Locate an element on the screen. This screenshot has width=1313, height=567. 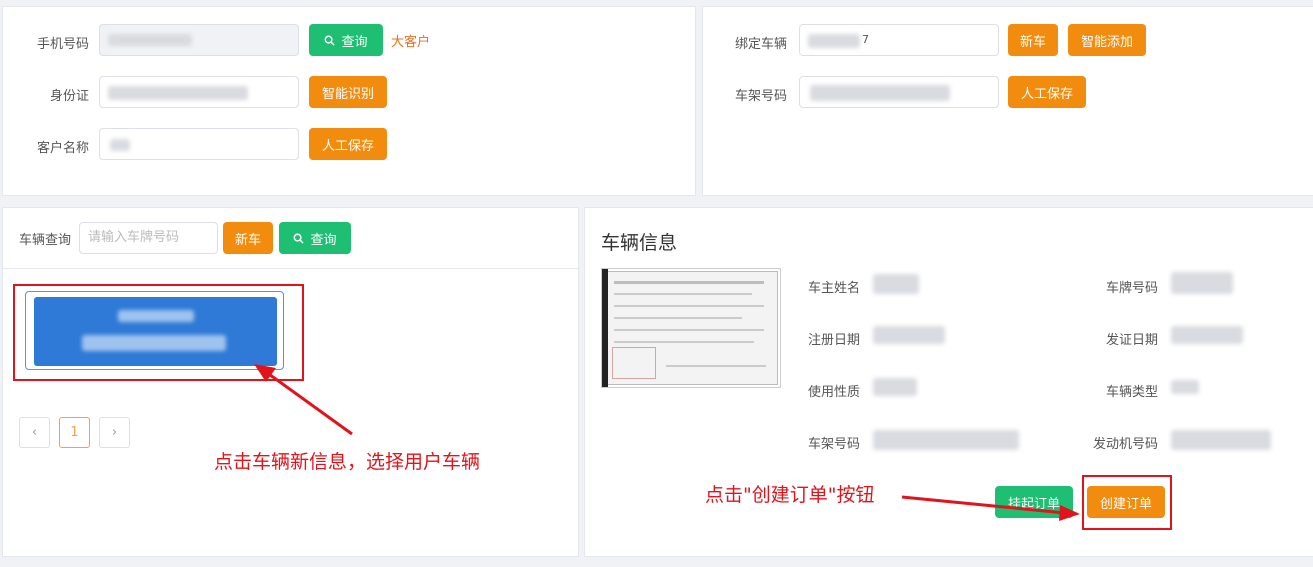
id-value-redacted is located at coordinates (178, 93).